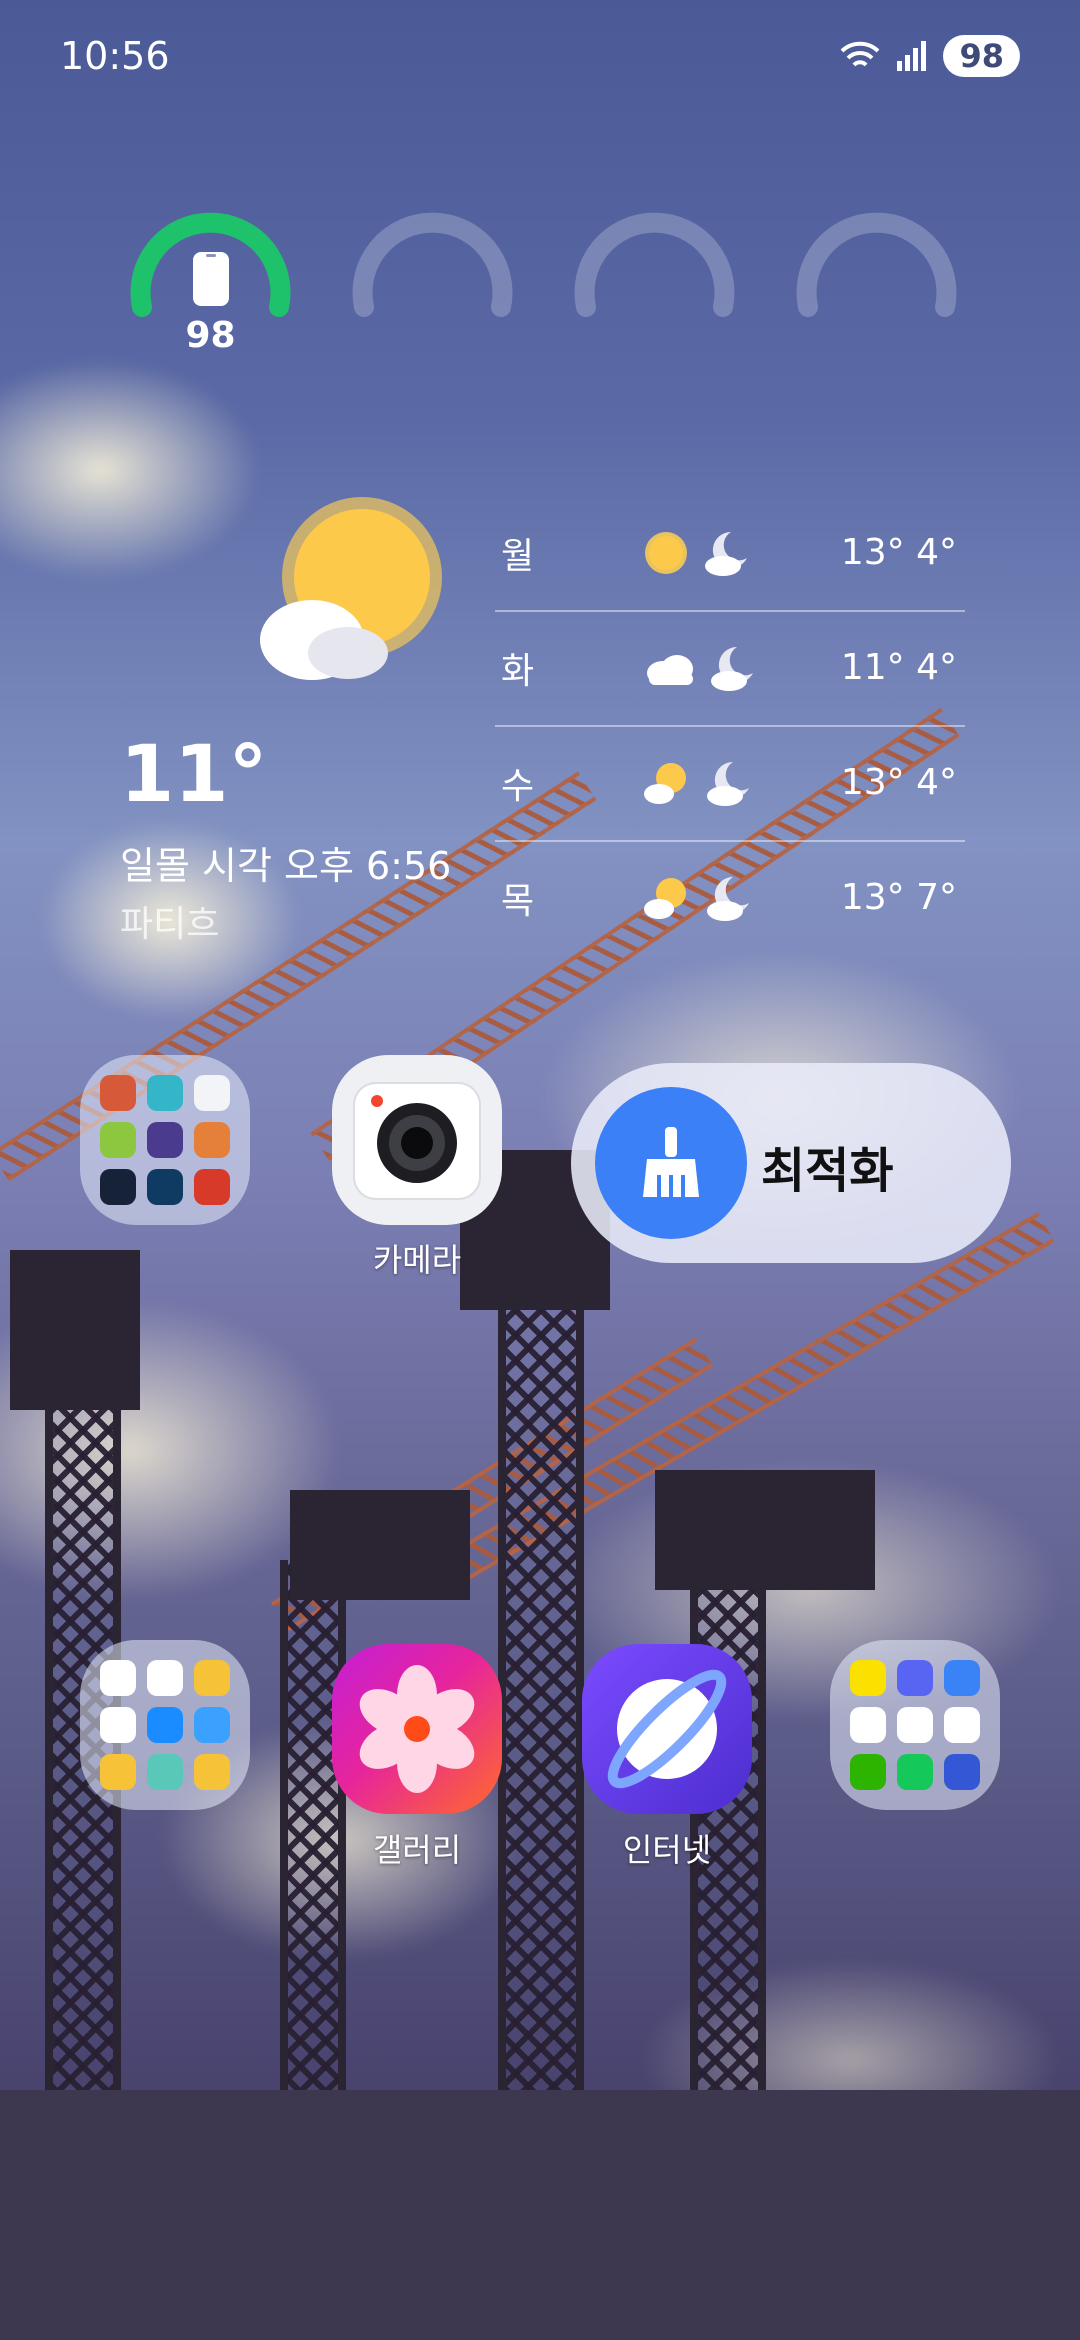 This screenshot has height=2340, width=1080. I want to click on optimize-widget: 최적화, so click(791, 1163).